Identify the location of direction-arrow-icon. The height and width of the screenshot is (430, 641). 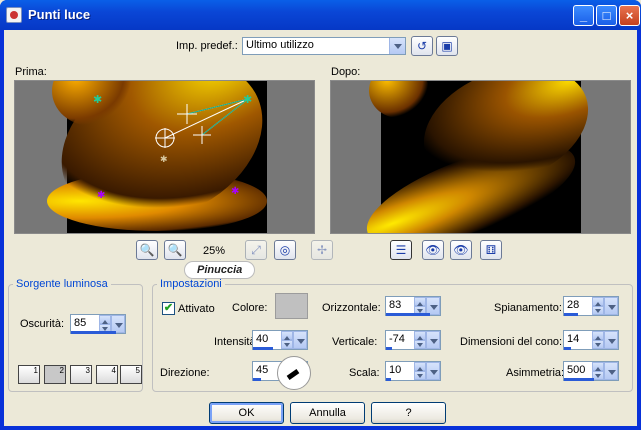
(293, 374).